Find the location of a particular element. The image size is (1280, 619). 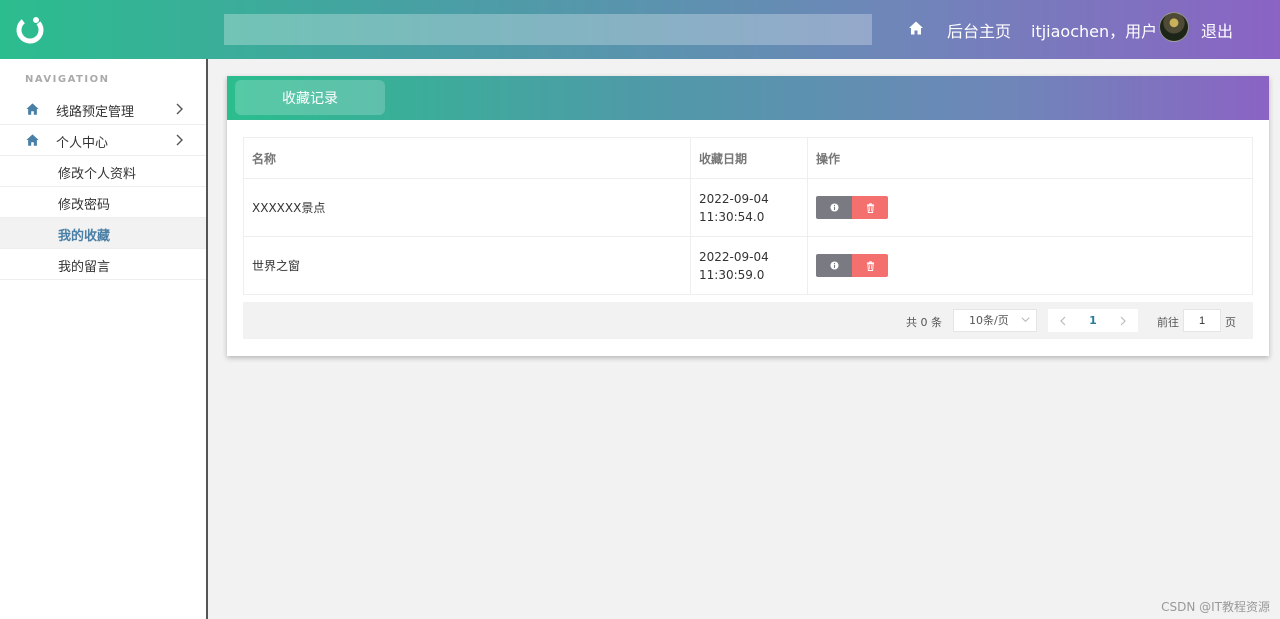

page-number: 1 is located at coordinates (1093, 320).